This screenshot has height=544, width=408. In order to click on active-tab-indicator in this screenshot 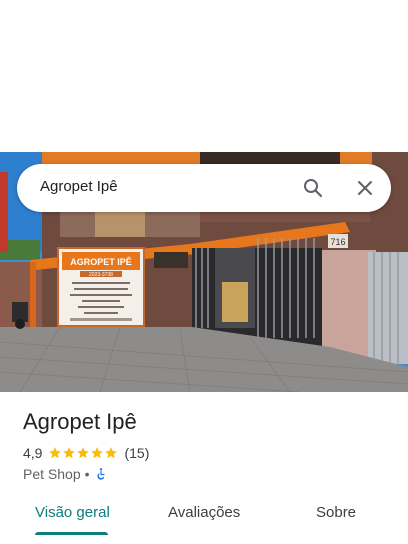, I will do `click(71, 533)`.